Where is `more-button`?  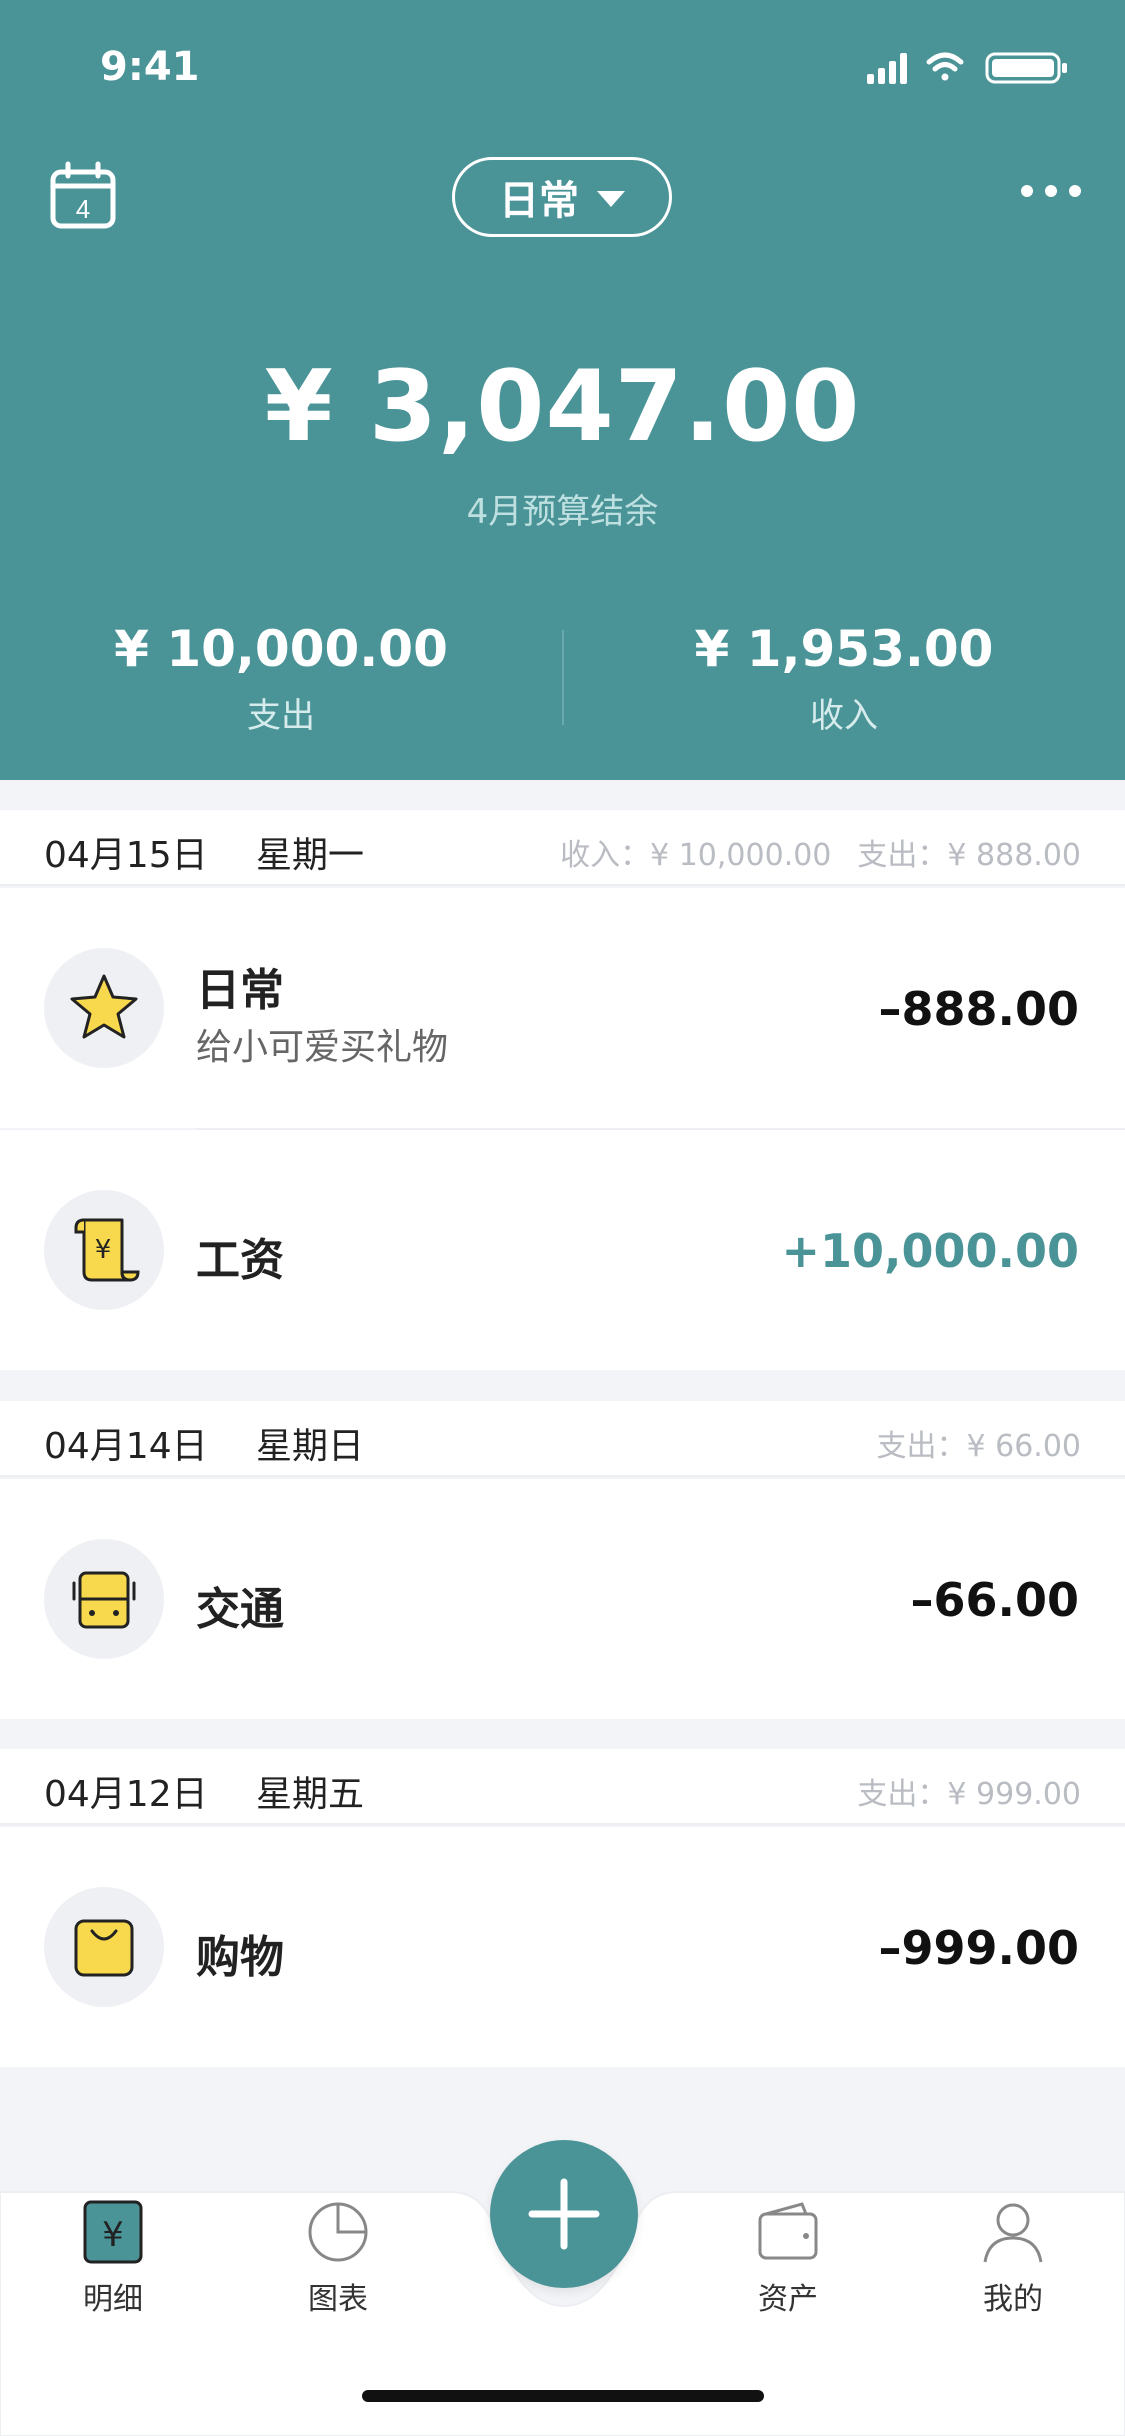
more-button is located at coordinates (1051, 195).